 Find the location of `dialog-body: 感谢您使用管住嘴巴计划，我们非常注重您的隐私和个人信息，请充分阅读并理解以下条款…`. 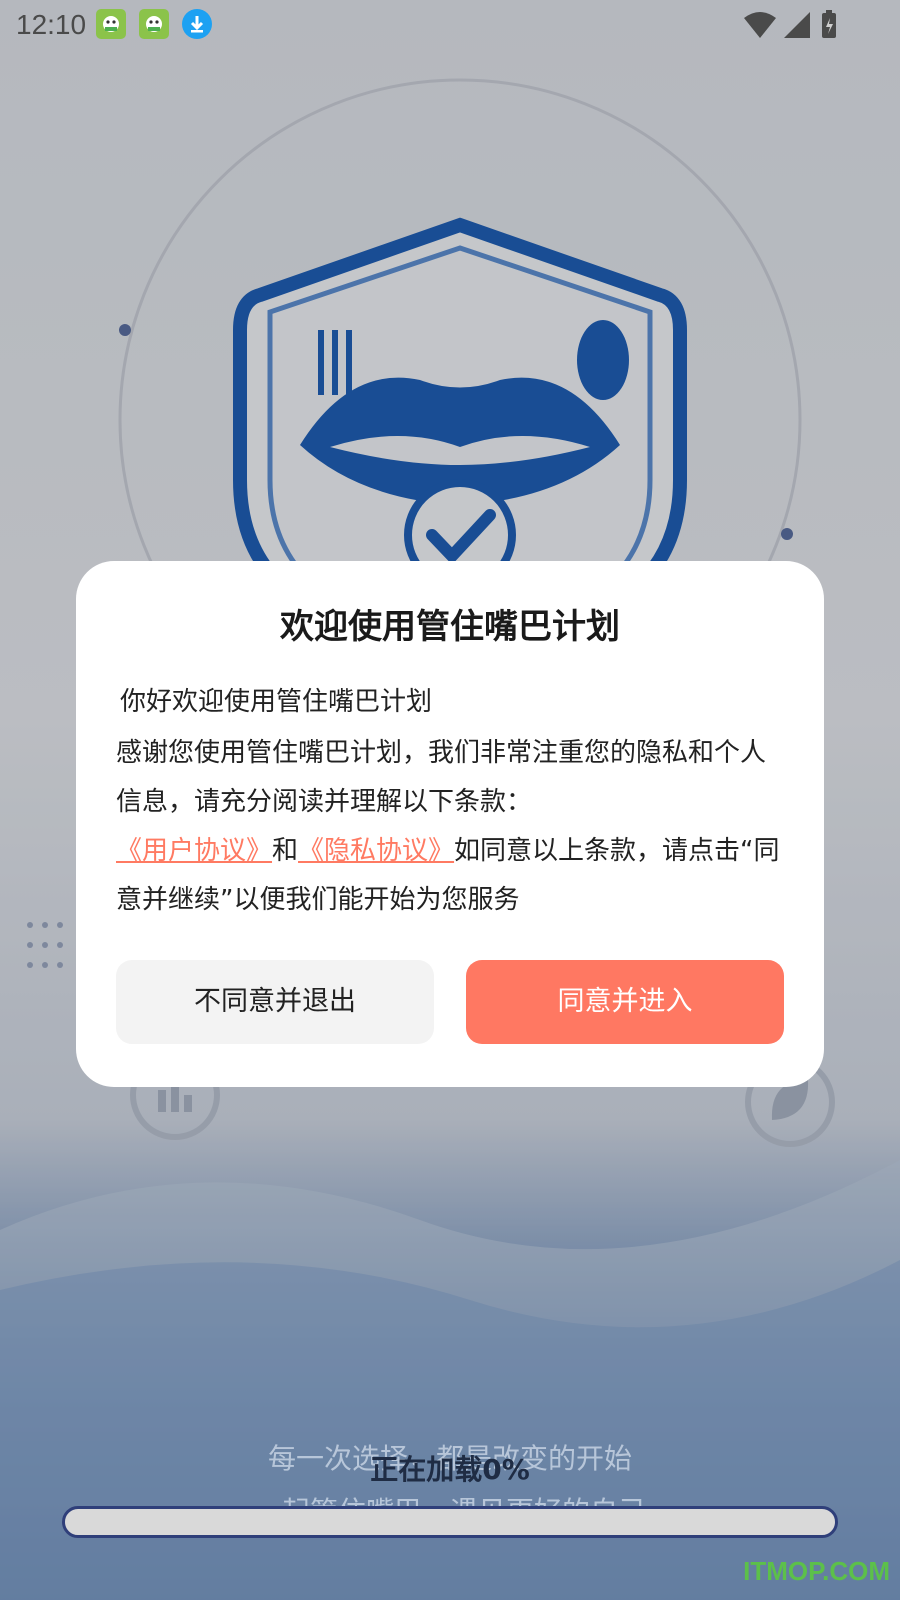

dialog-body: 感谢您使用管住嘴巴计划，我们非常注重您的隐私和个人信息，请充分阅读并理解以下条款… is located at coordinates (452, 827).